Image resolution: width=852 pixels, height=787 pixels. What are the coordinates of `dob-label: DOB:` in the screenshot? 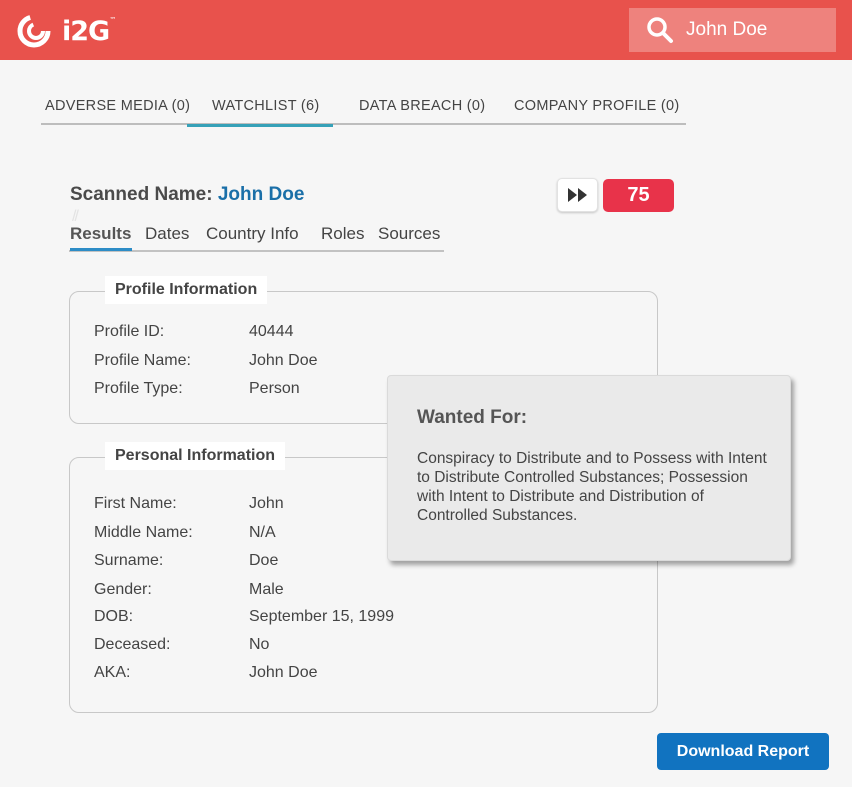 It's located at (114, 616).